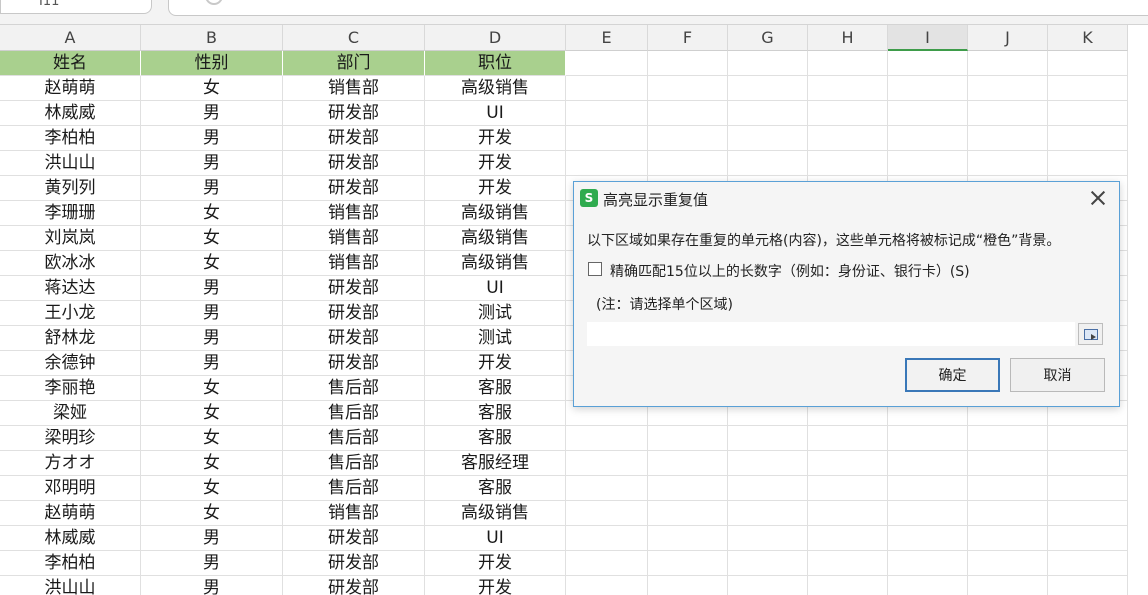 This screenshot has width=1148, height=595. What do you see at coordinates (70, 213) in the screenshot?
I see `cell: 李珊珊` at bounding box center [70, 213].